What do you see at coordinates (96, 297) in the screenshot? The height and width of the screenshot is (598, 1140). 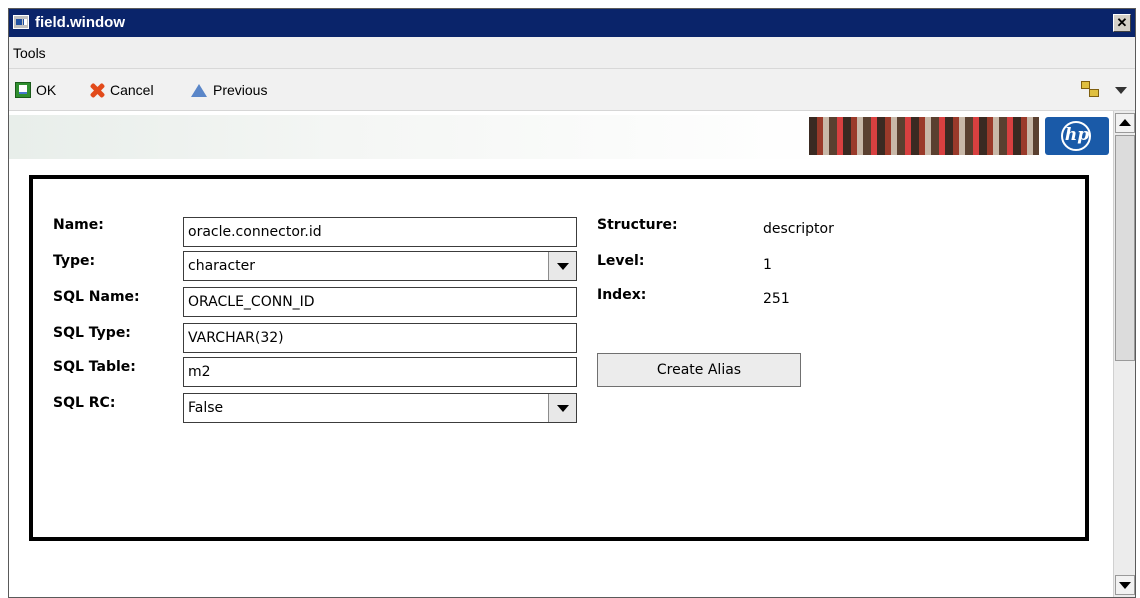 I see `sql-name-label: SQL Name:` at bounding box center [96, 297].